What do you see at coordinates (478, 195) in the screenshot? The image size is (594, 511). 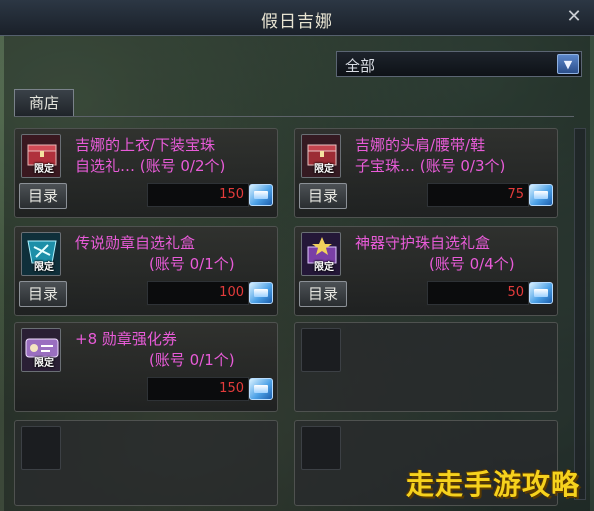 I see `price-box: 75` at bounding box center [478, 195].